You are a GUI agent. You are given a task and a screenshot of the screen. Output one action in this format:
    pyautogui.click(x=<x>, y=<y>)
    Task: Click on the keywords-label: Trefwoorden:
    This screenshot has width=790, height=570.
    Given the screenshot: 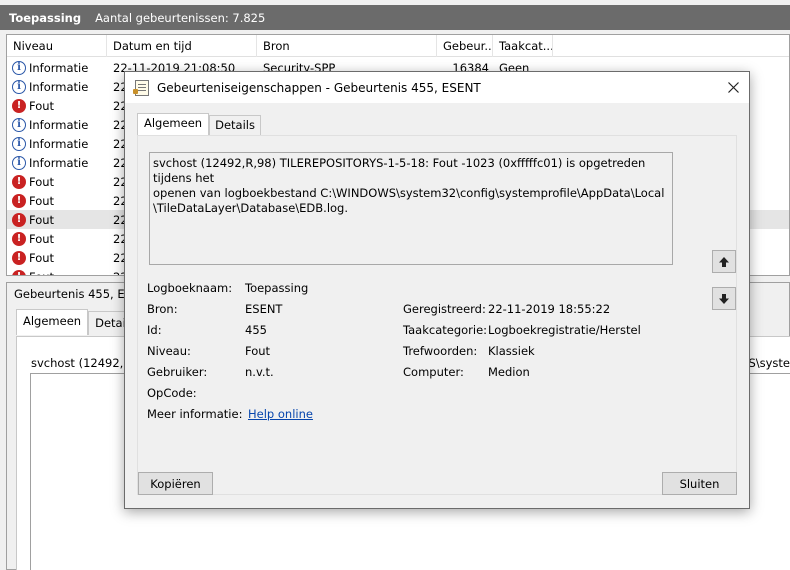 What is the action you would take?
    pyautogui.click(x=440, y=351)
    